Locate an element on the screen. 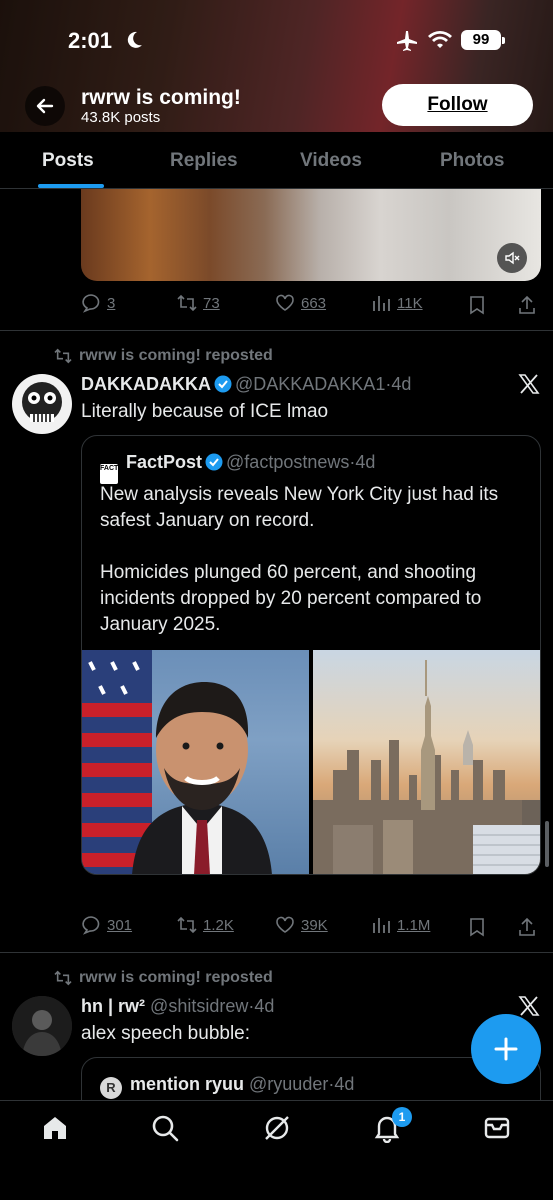 This screenshot has width=553, height=1200. tab-replies: Replies is located at coordinates (204, 161).